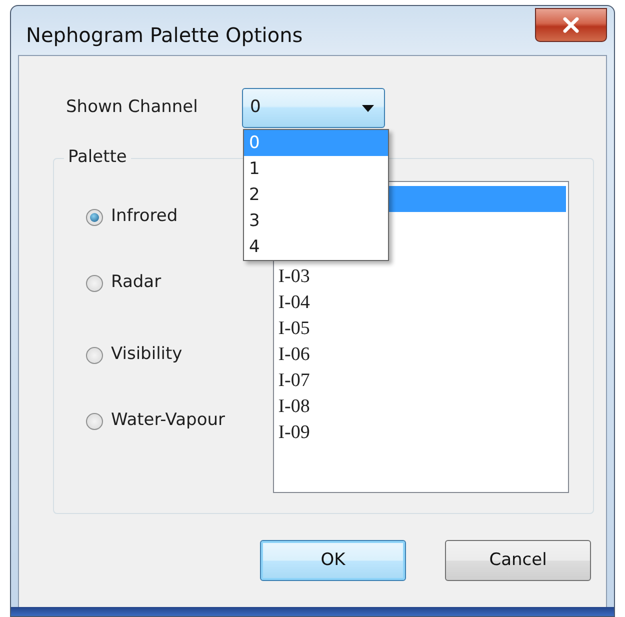 The width and height of the screenshot is (625, 617). Describe the element at coordinates (368, 108) in the screenshot. I see `caret-icon` at that location.